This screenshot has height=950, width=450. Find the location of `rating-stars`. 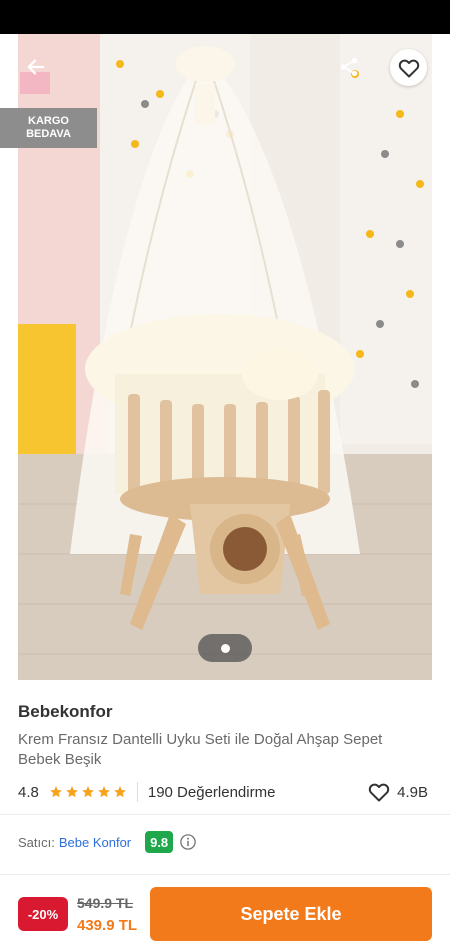

rating-stars is located at coordinates (88, 792).